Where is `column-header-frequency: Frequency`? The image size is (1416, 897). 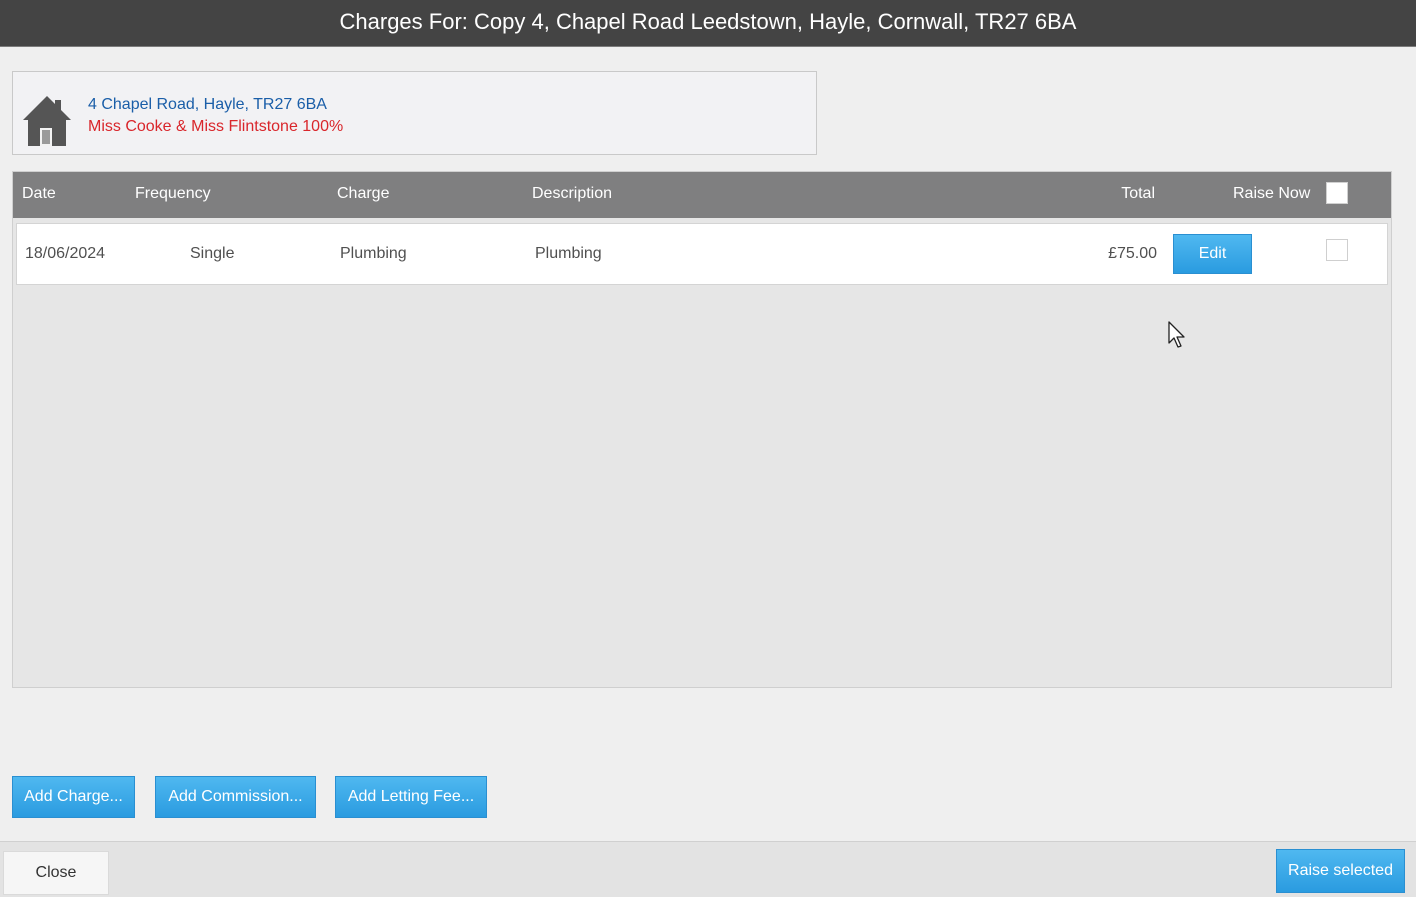 column-header-frequency: Frequency is located at coordinates (173, 194).